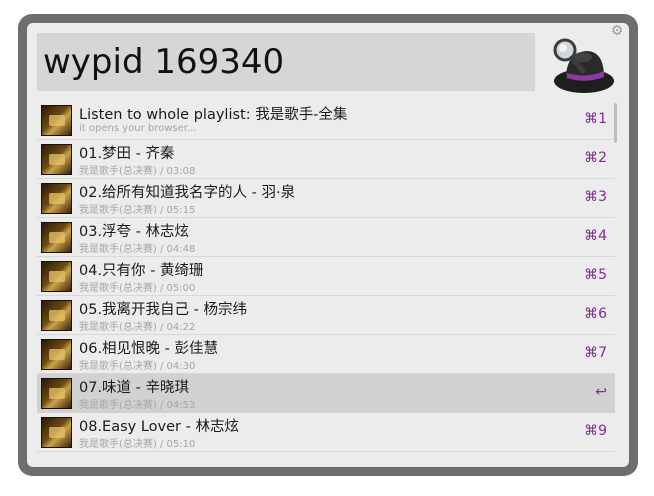 The height and width of the screenshot is (496, 654). Describe the element at coordinates (615, 123) in the screenshot. I see `results-scrollbar` at that location.